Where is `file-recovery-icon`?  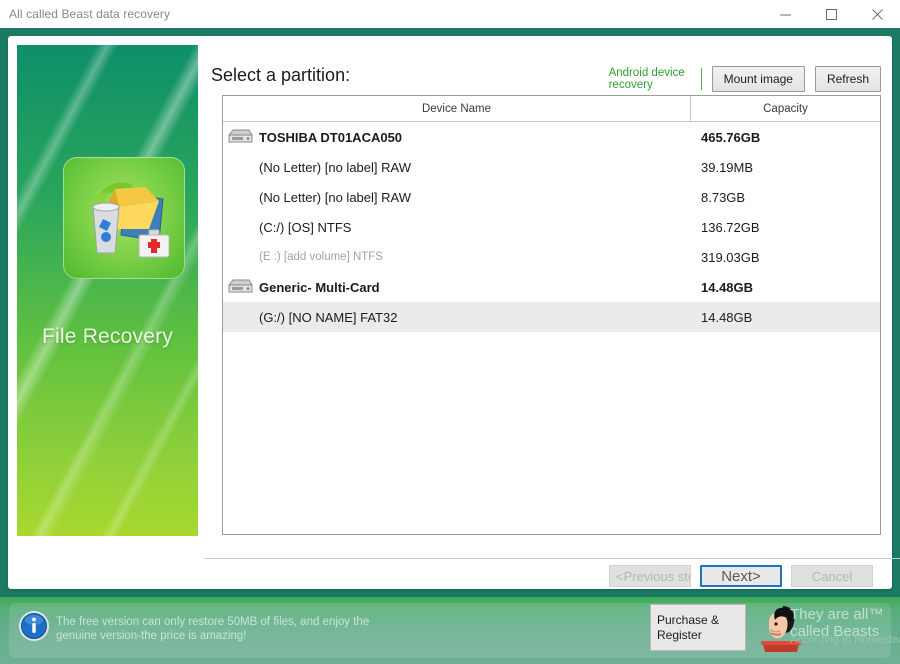
file-recovery-icon is located at coordinates (124, 218).